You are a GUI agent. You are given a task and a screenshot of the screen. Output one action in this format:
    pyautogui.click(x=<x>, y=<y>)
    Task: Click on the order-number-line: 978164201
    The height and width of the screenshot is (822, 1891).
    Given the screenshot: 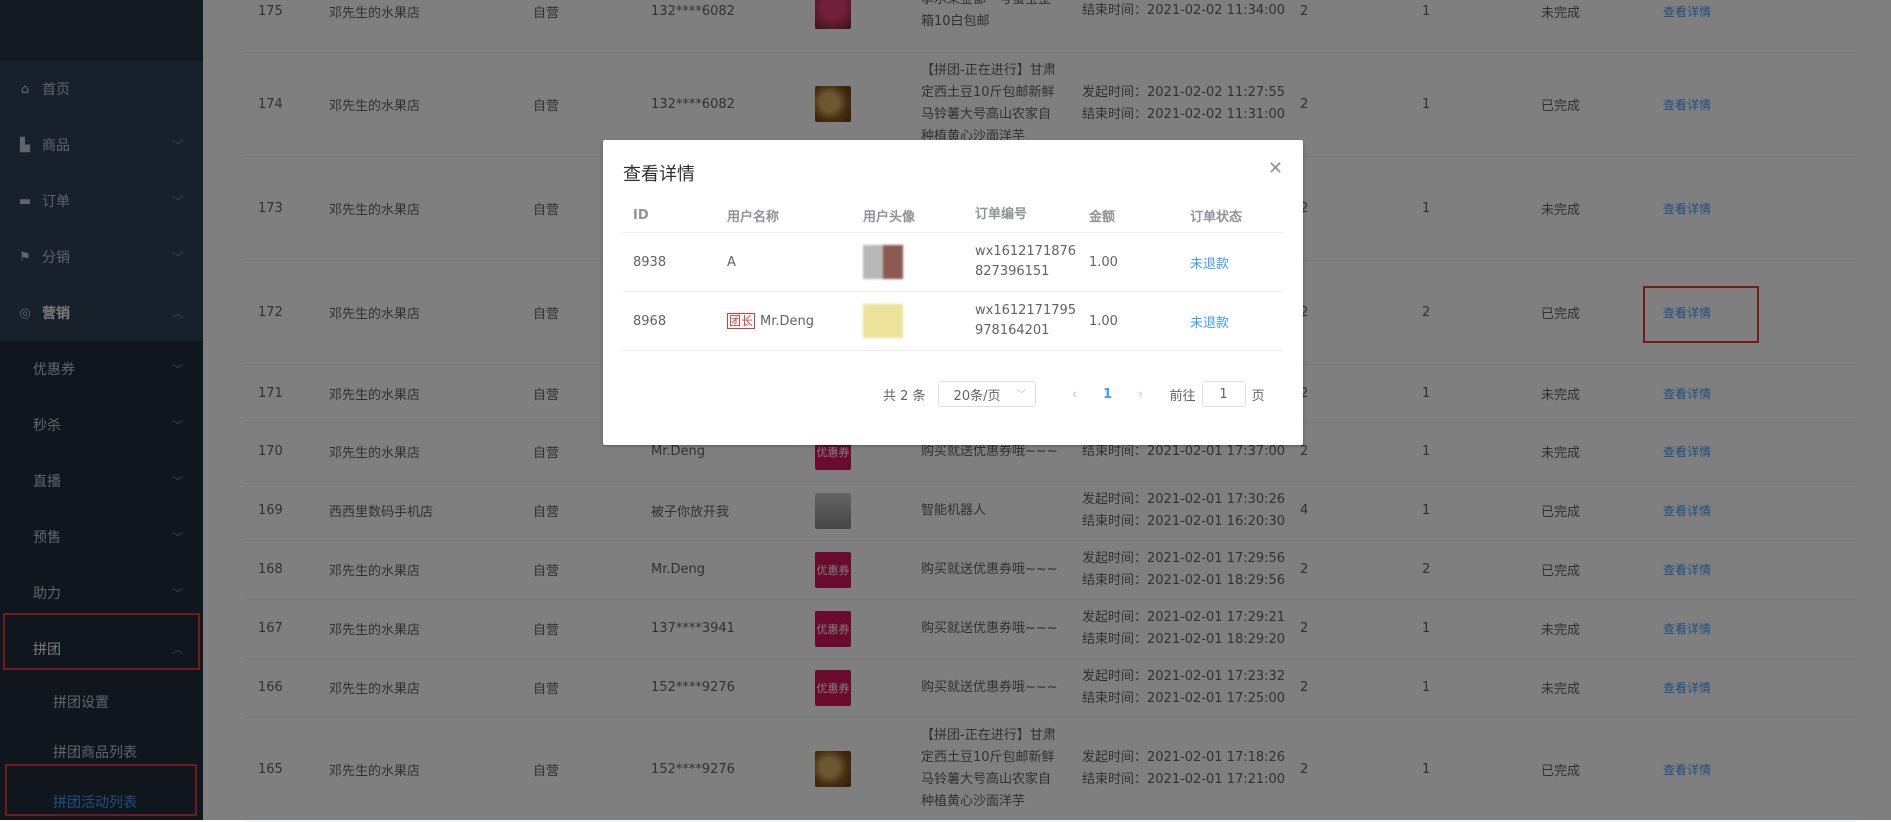 What is the action you would take?
    pyautogui.click(x=1012, y=330)
    